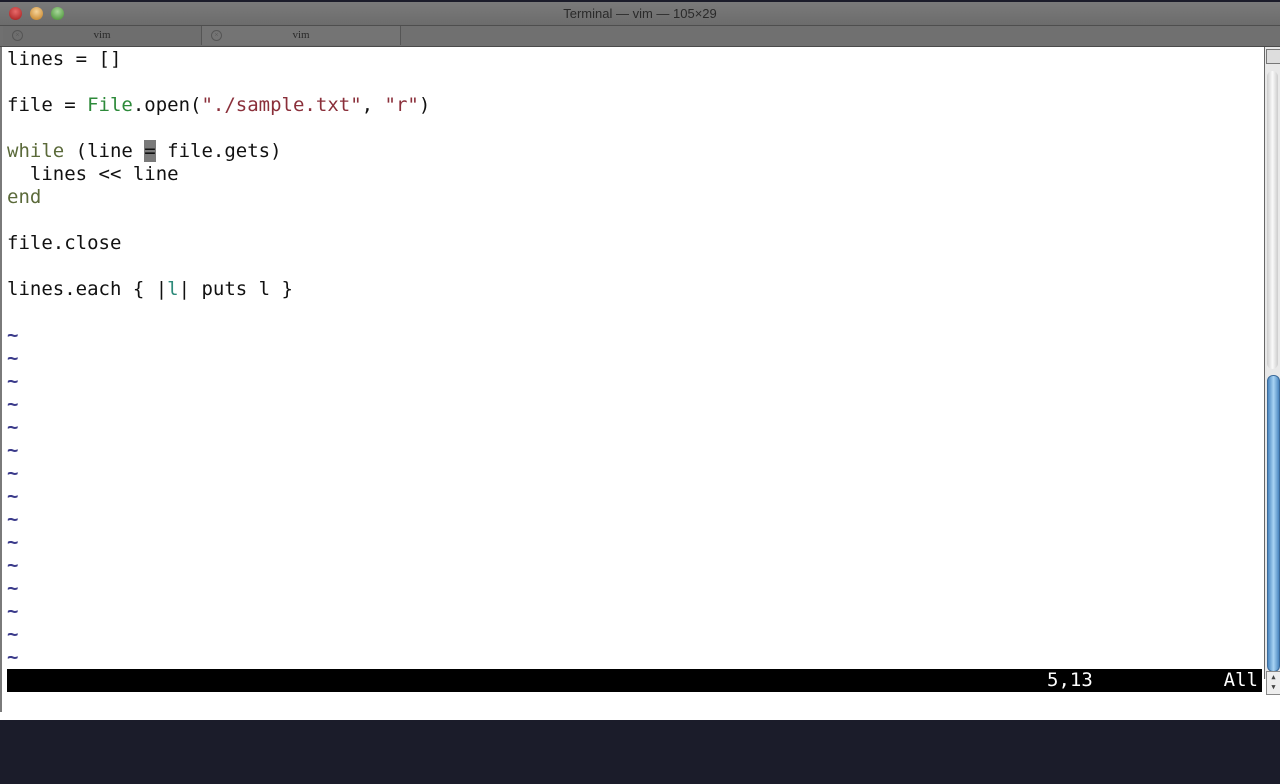 The height and width of the screenshot is (784, 1280). I want to click on code-token: ,, so click(373, 105).